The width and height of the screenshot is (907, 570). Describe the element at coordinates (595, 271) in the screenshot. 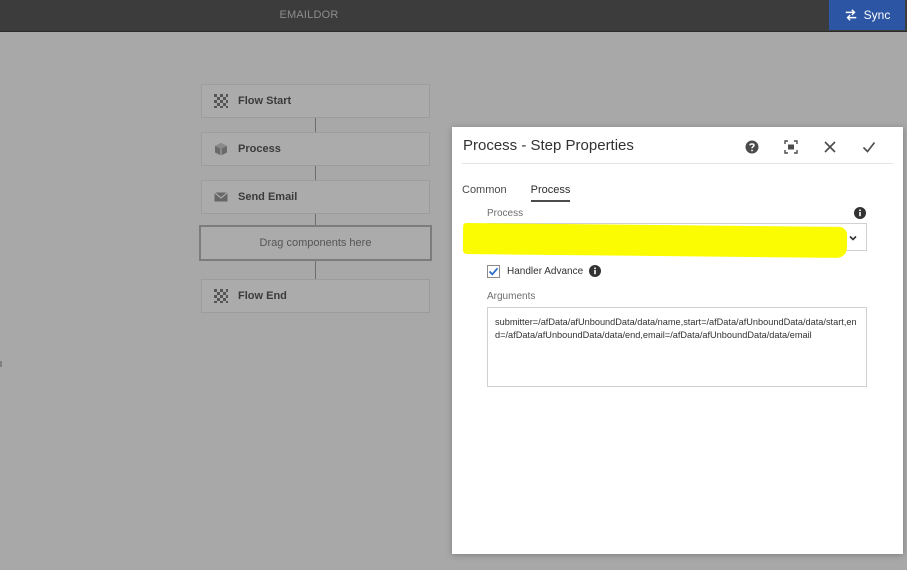

I see `handler-advance-info-icon` at that location.